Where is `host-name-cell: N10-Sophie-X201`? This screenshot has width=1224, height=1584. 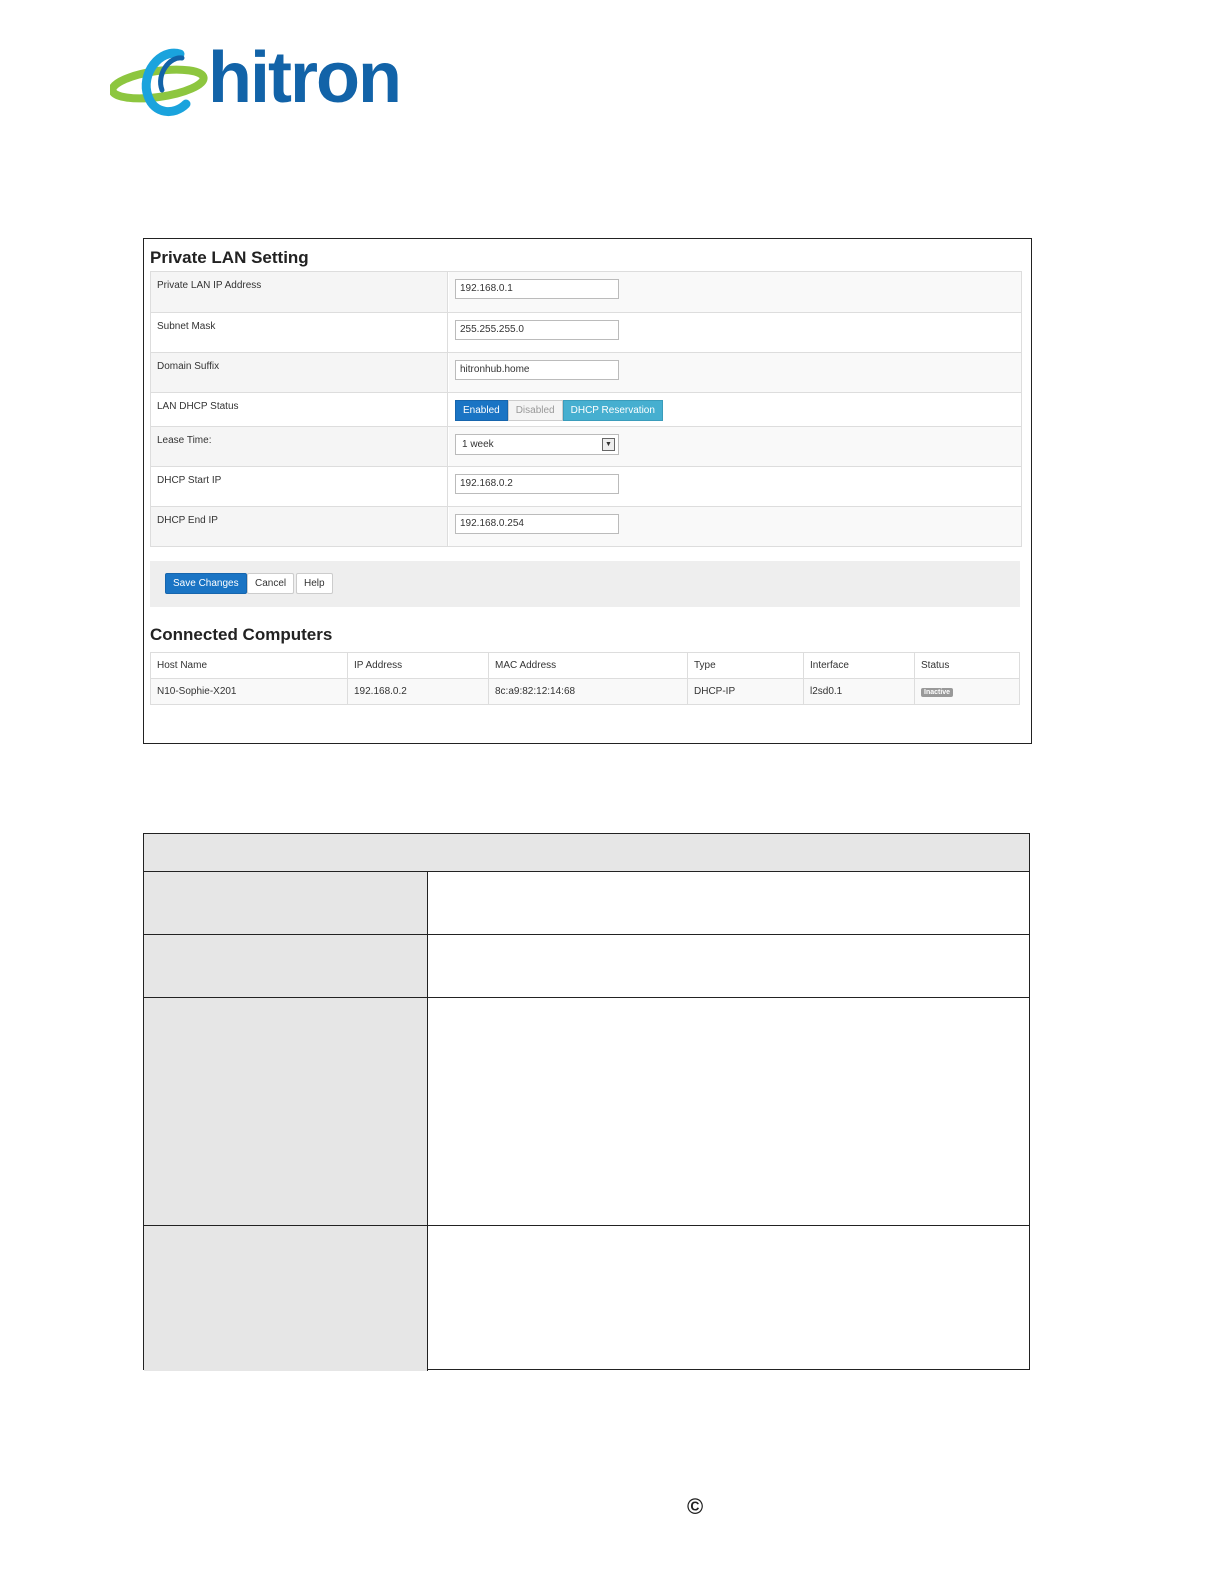 host-name-cell: N10-Sophie-X201 is located at coordinates (249, 691).